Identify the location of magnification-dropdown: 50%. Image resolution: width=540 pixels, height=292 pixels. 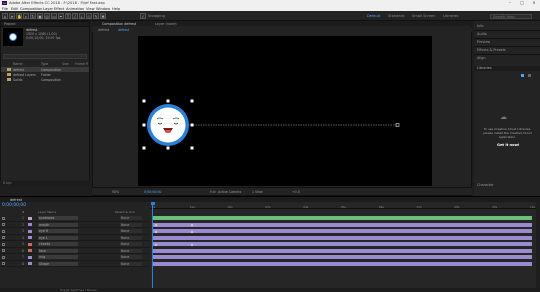
(115, 192).